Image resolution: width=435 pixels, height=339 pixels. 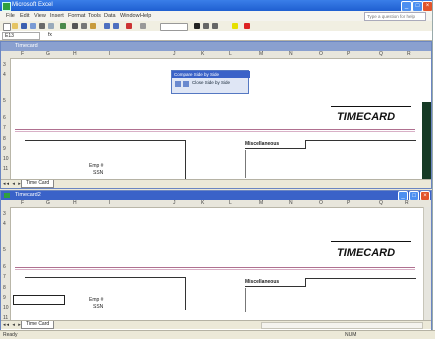 I want to click on title-underline, so click(x=371, y=241).